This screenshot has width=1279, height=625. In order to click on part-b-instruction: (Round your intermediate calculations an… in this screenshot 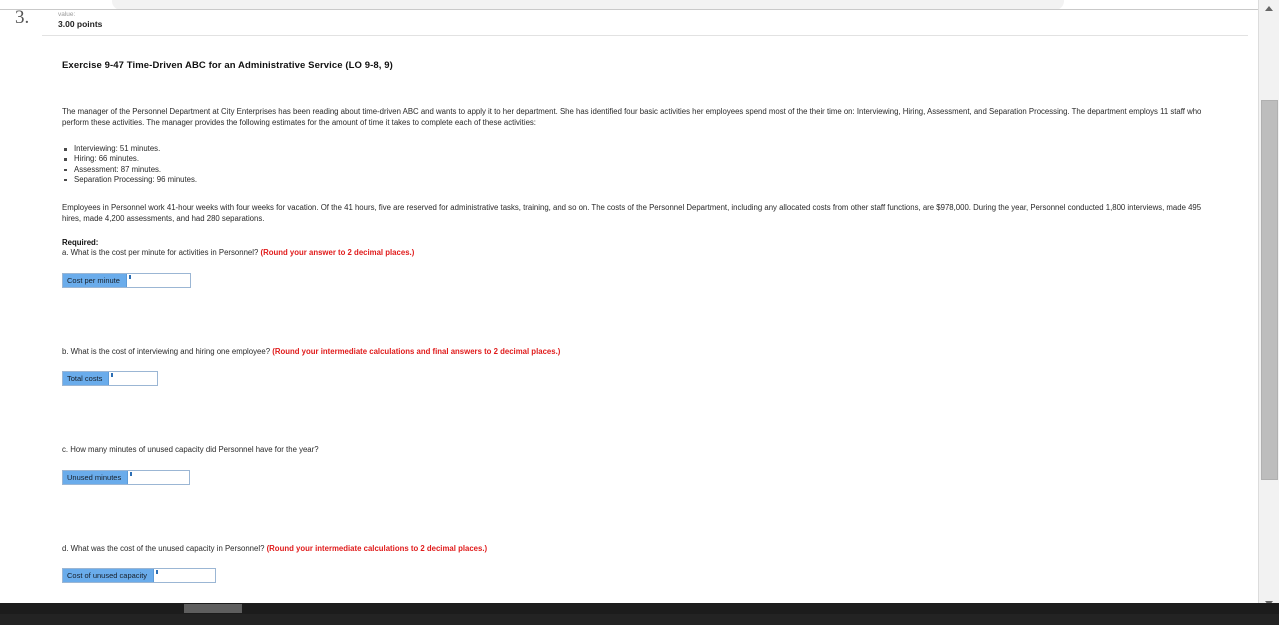, I will do `click(416, 351)`.